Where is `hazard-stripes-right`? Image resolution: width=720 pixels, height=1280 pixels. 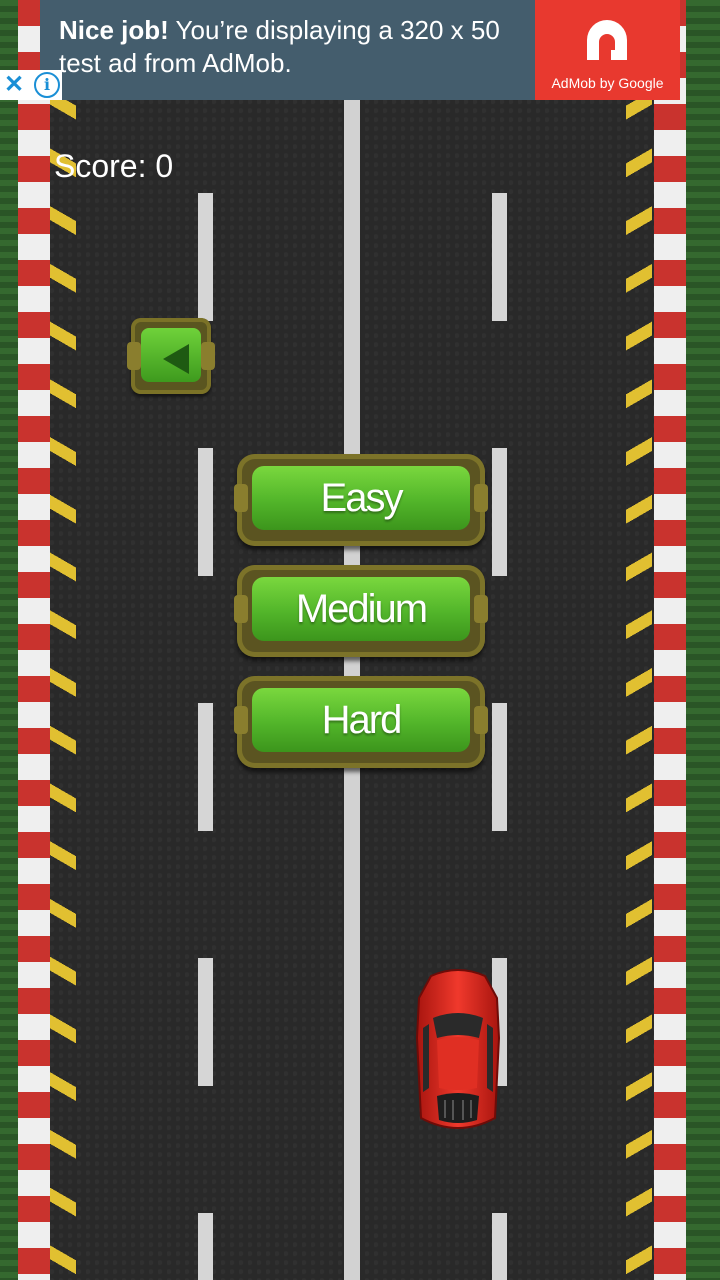
hazard-stripes-right is located at coordinates (639, 640).